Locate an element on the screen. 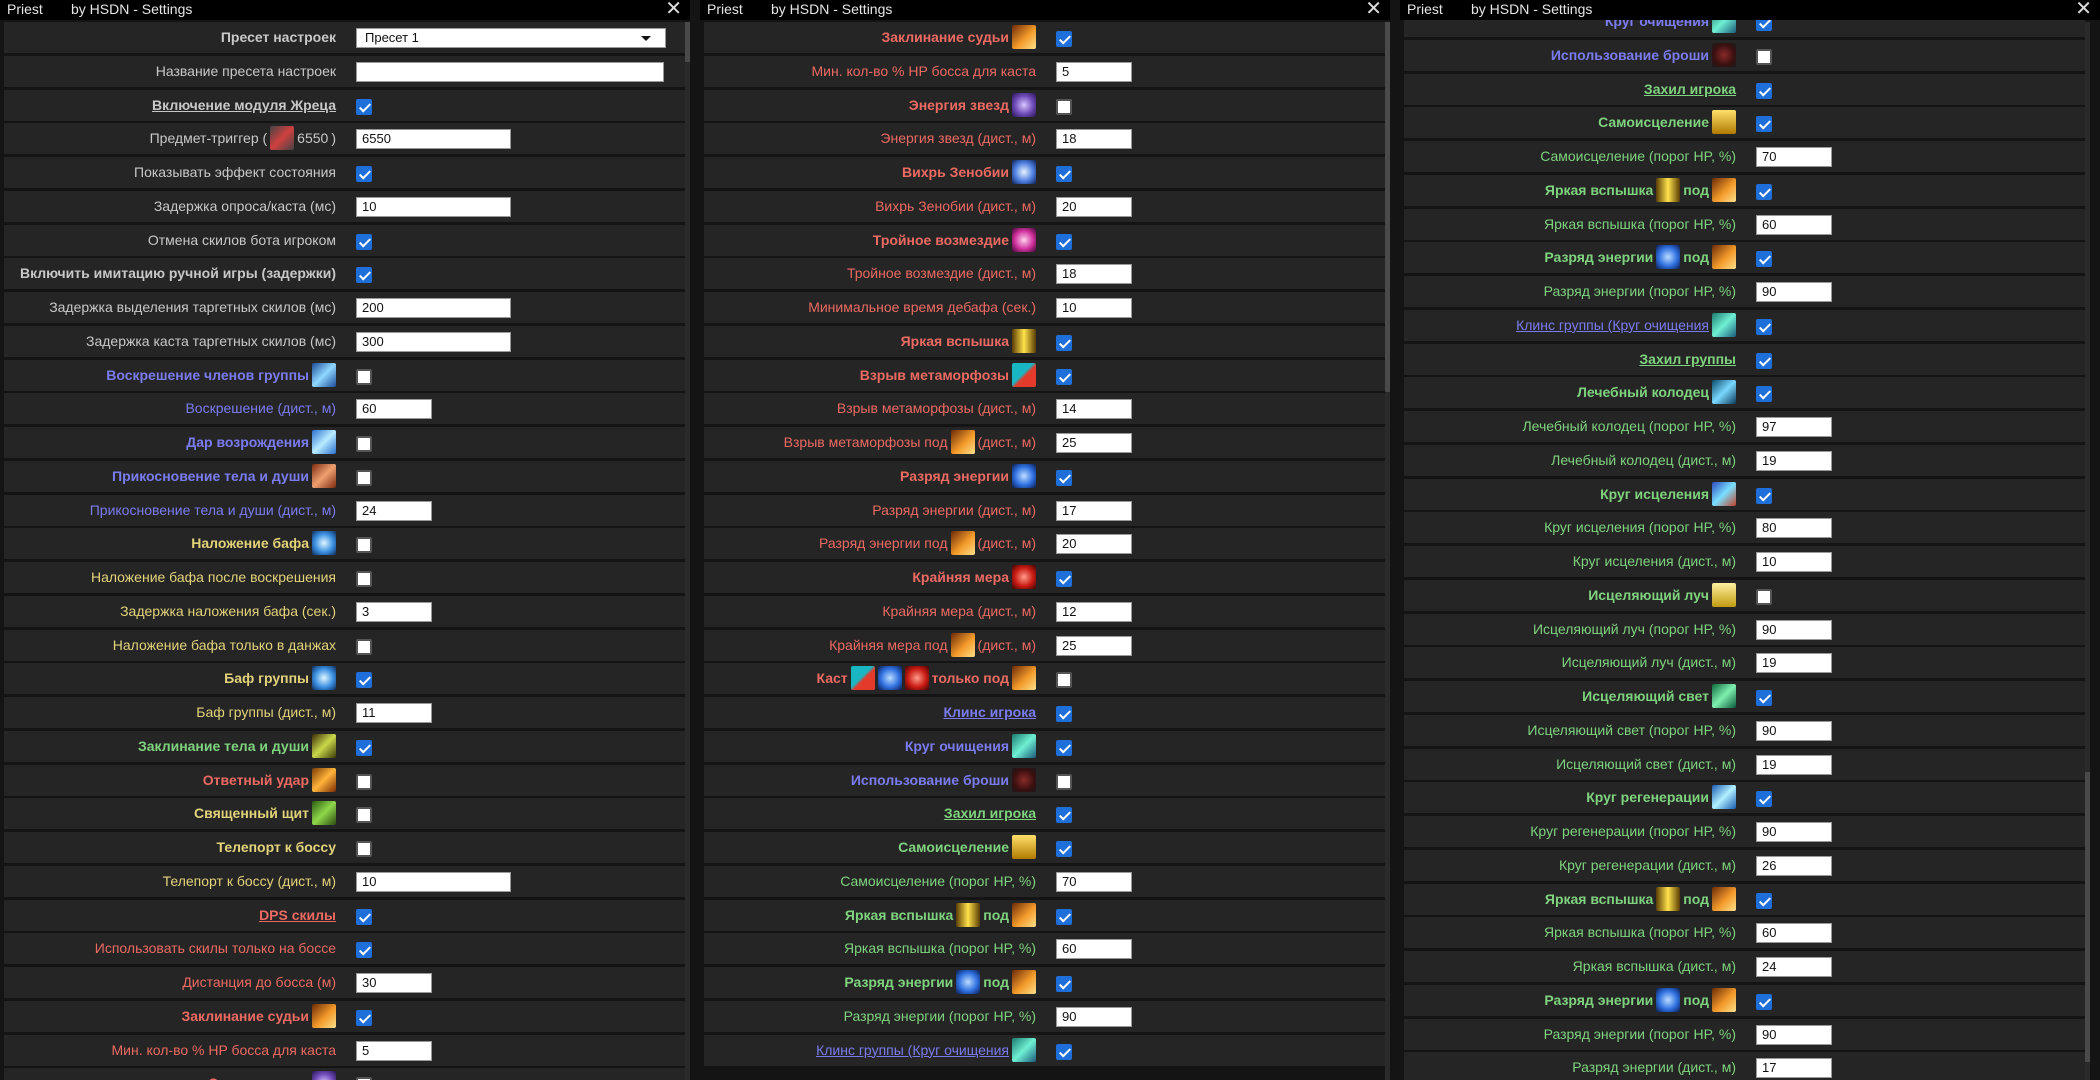 Image resolution: width=2100 pixels, height=1080 pixels. setting-input: 30 is located at coordinates (394, 983).